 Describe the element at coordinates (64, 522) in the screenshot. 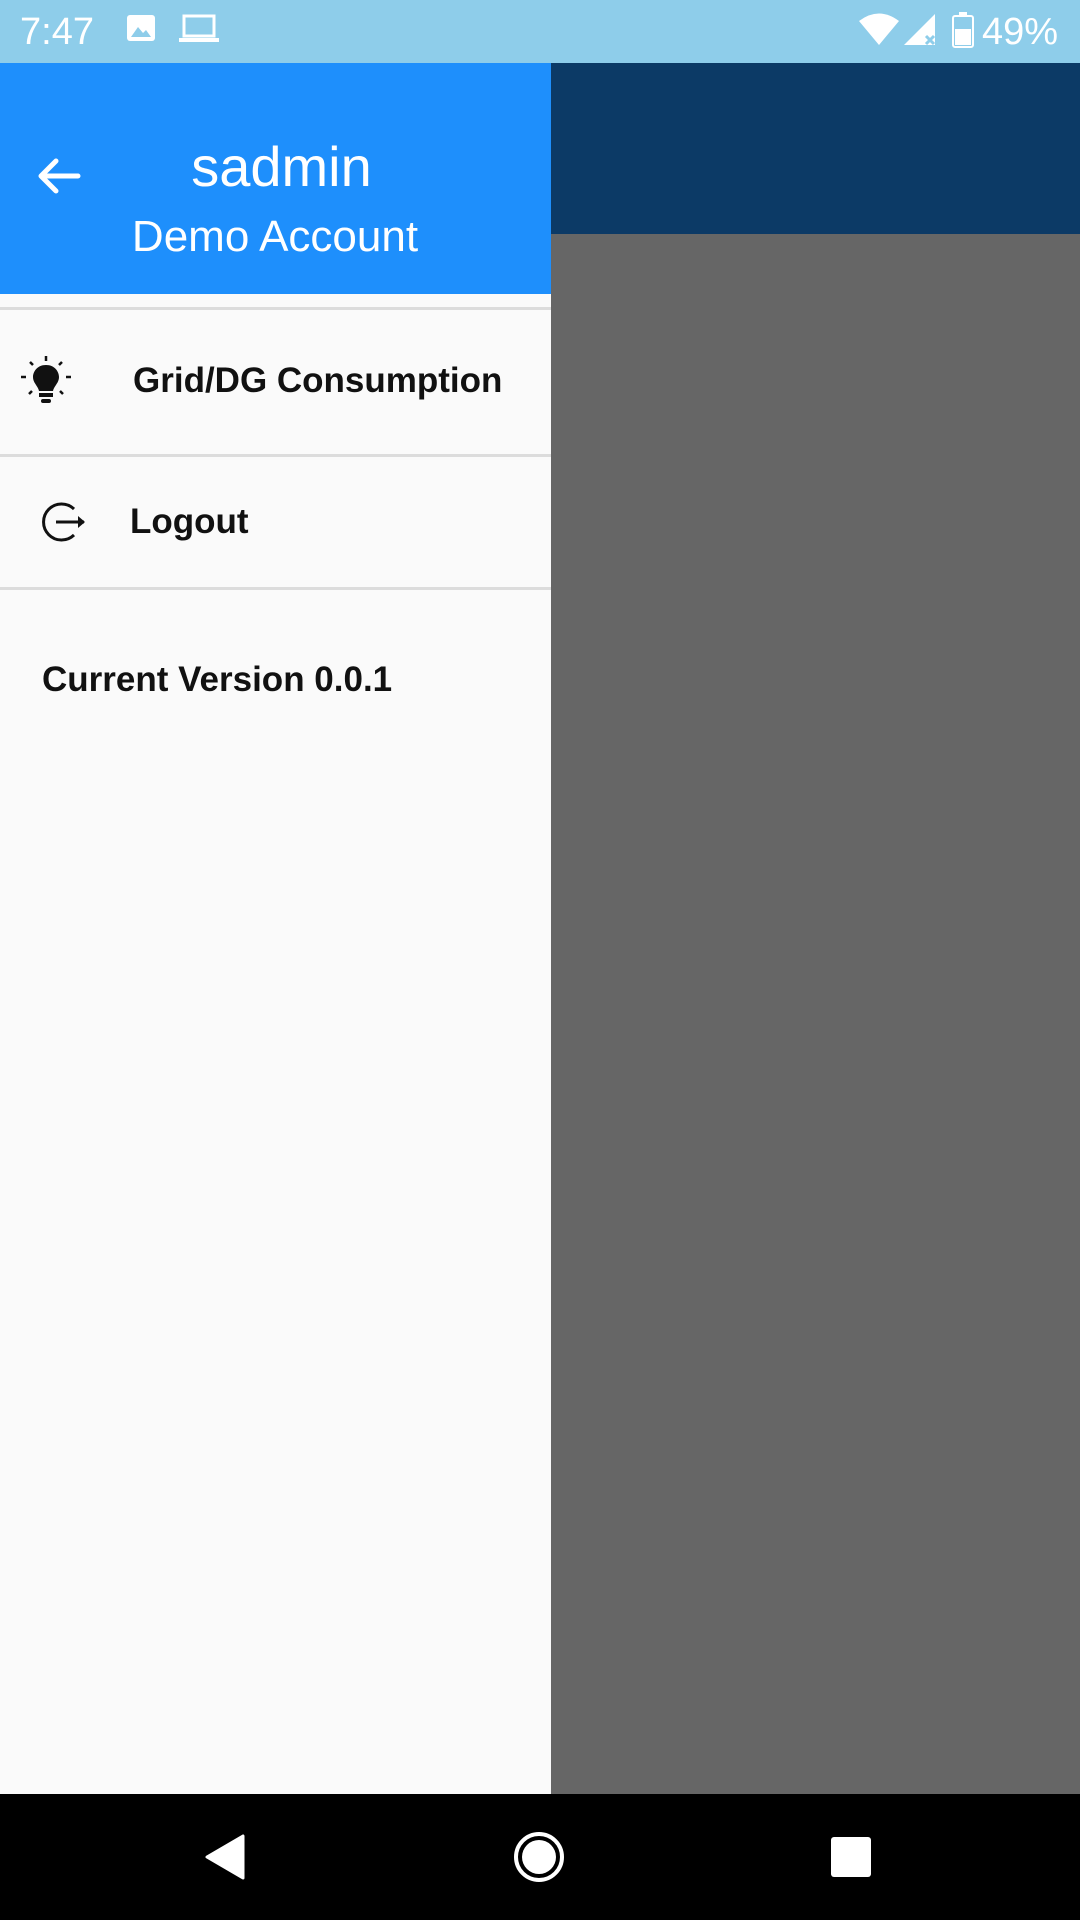

I see `logout-icon` at that location.